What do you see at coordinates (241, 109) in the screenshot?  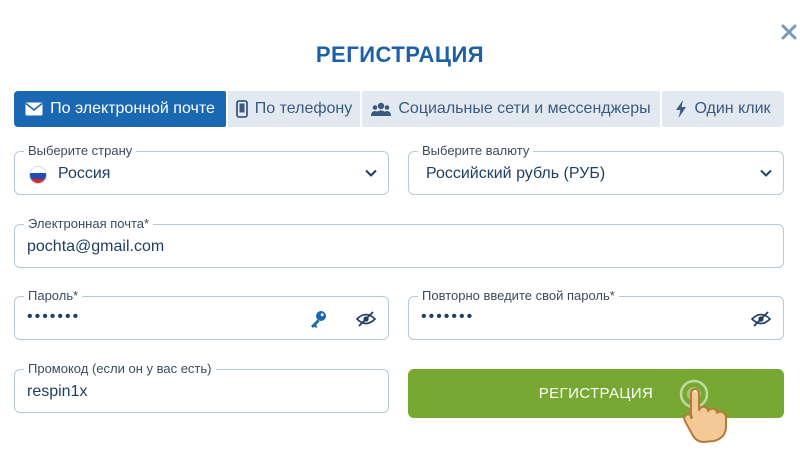 I see `phone-icon` at bounding box center [241, 109].